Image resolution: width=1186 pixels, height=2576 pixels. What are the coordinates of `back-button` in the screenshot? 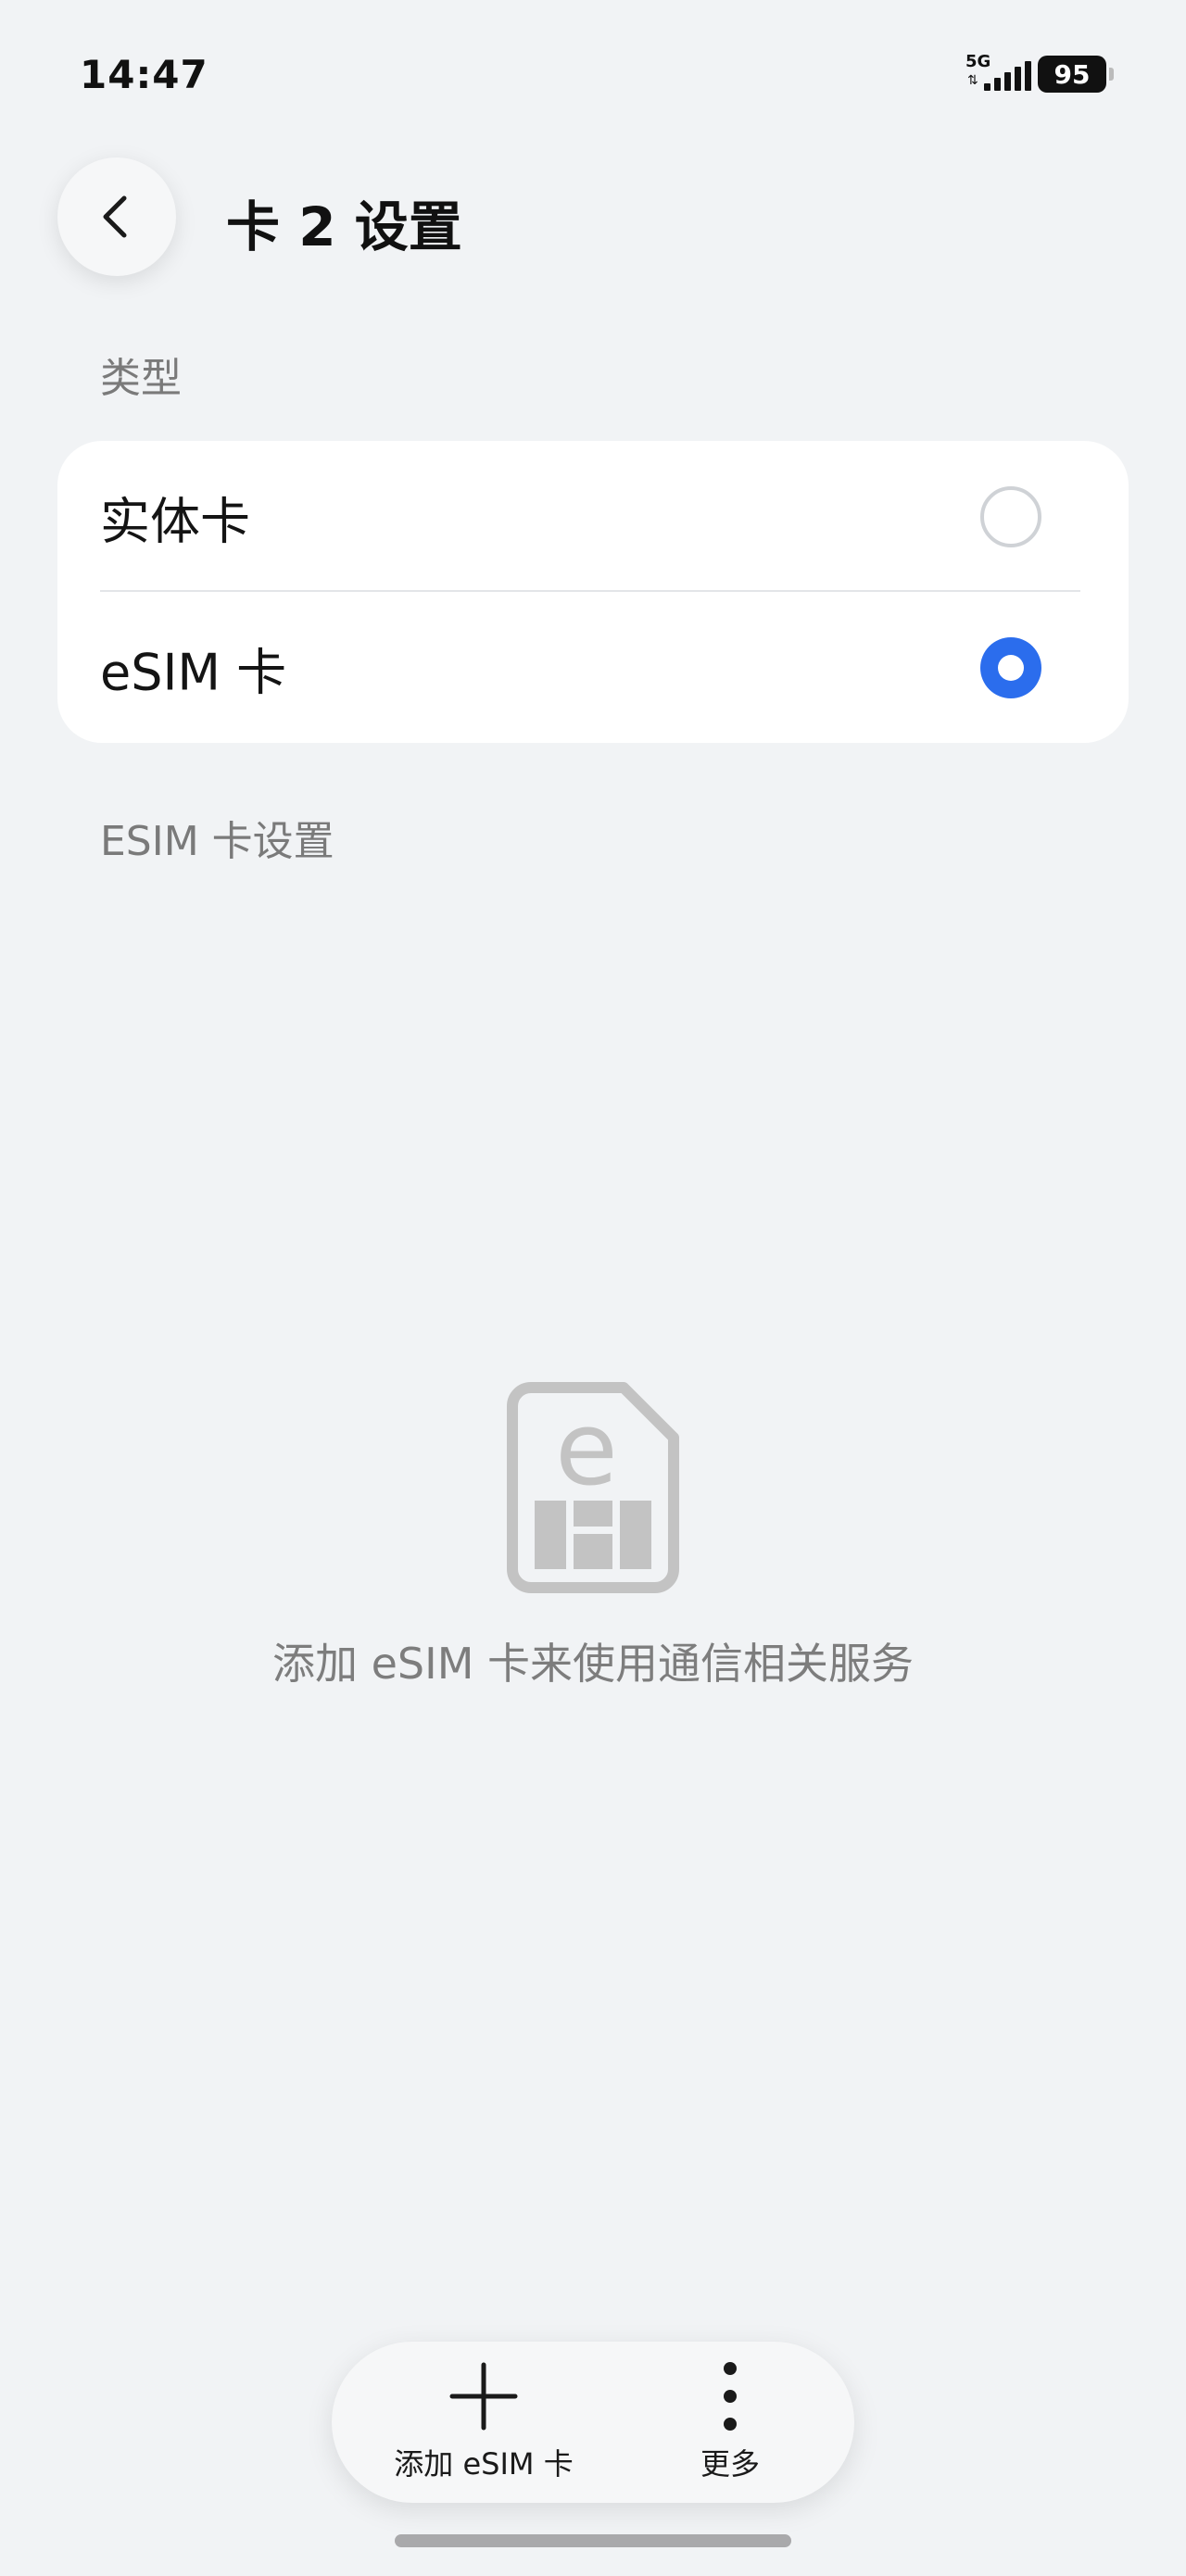 It's located at (116, 216).